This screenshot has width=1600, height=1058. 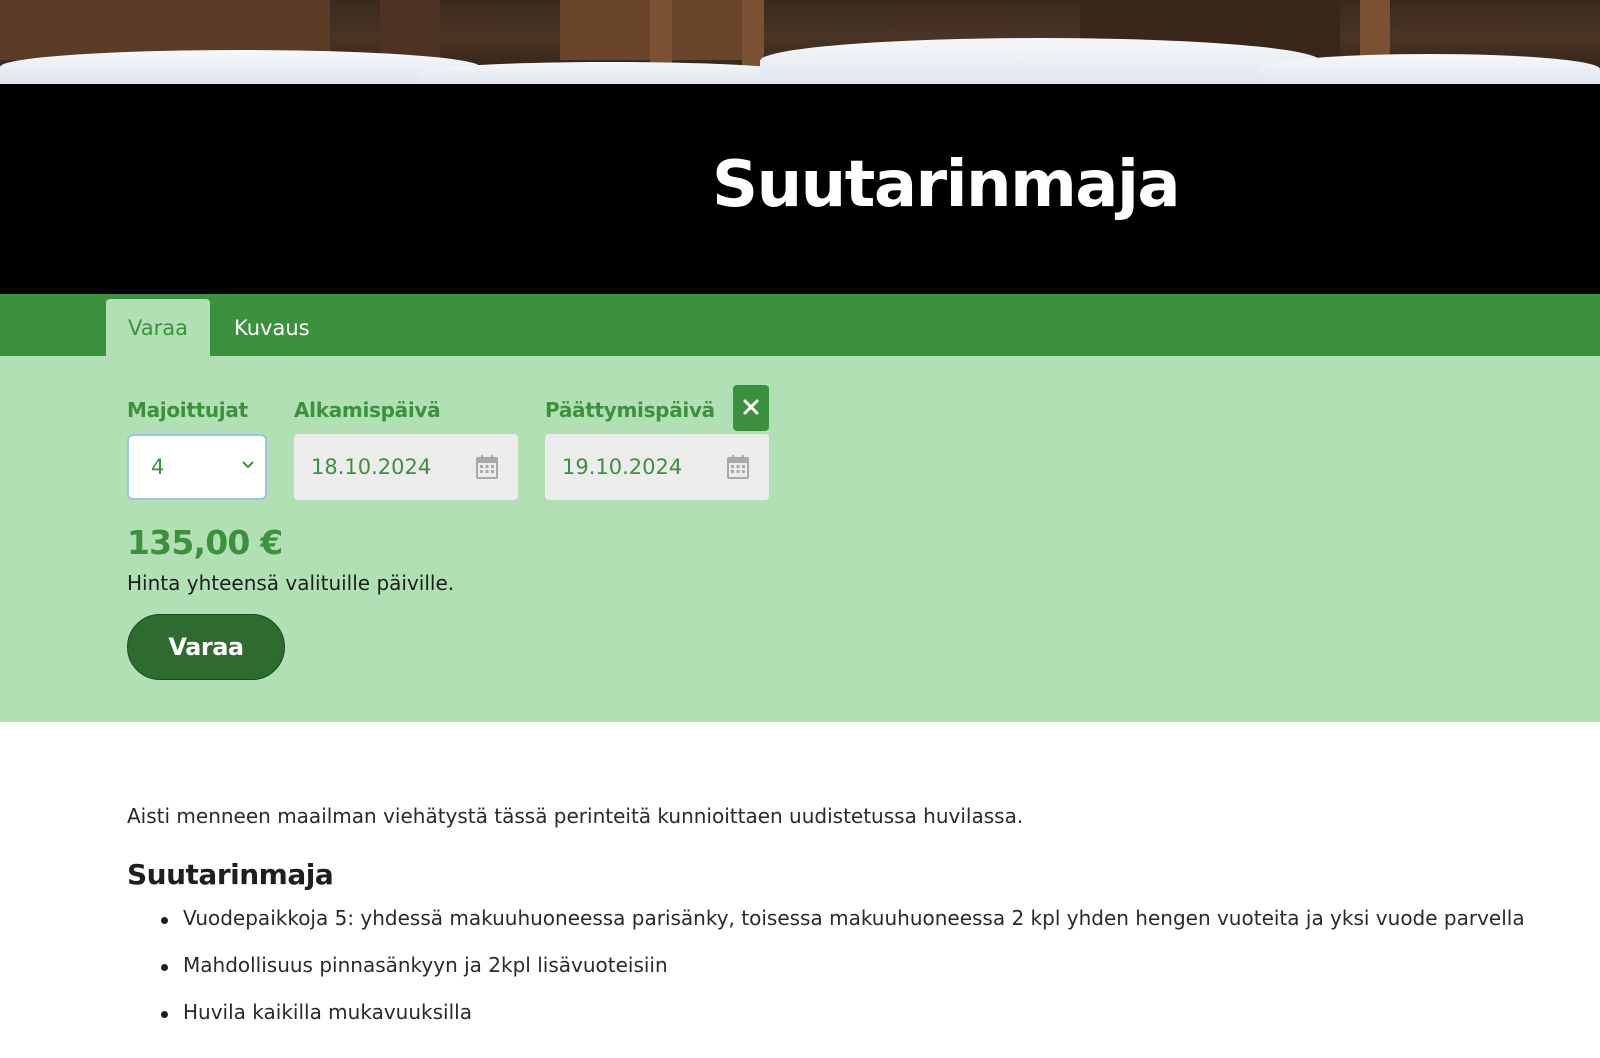 What do you see at coordinates (248, 465) in the screenshot?
I see `chevron-down-icon` at bounding box center [248, 465].